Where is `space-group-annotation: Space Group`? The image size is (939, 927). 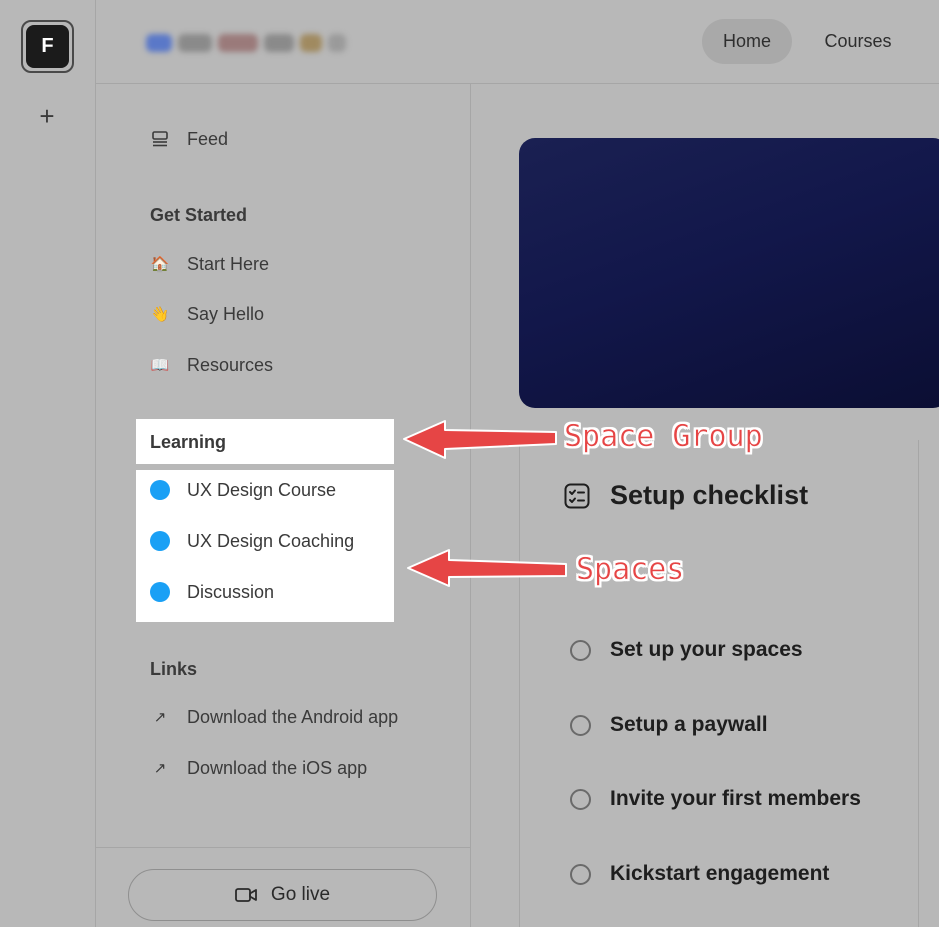 space-group-annotation: Space Group is located at coordinates (663, 437).